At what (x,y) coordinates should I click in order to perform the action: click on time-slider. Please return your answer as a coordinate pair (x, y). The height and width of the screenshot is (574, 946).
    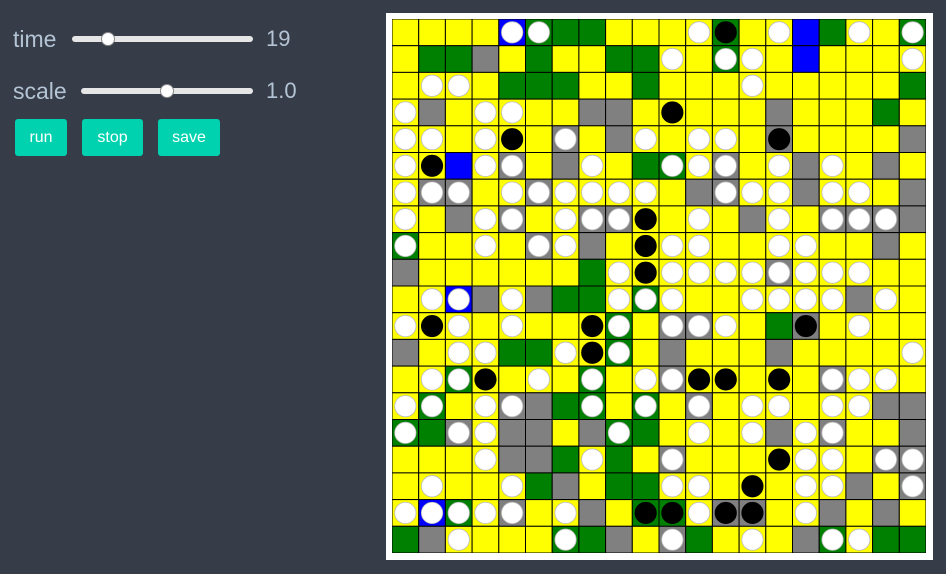
    Looking at the image, I should click on (162, 39).